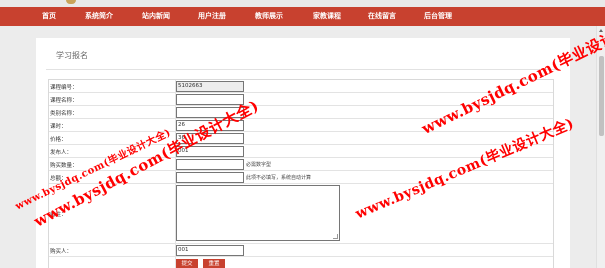 Image resolution: width=605 pixels, height=268 pixels. Describe the element at coordinates (258, 213) in the screenshot. I see `remarks-textarea` at that location.